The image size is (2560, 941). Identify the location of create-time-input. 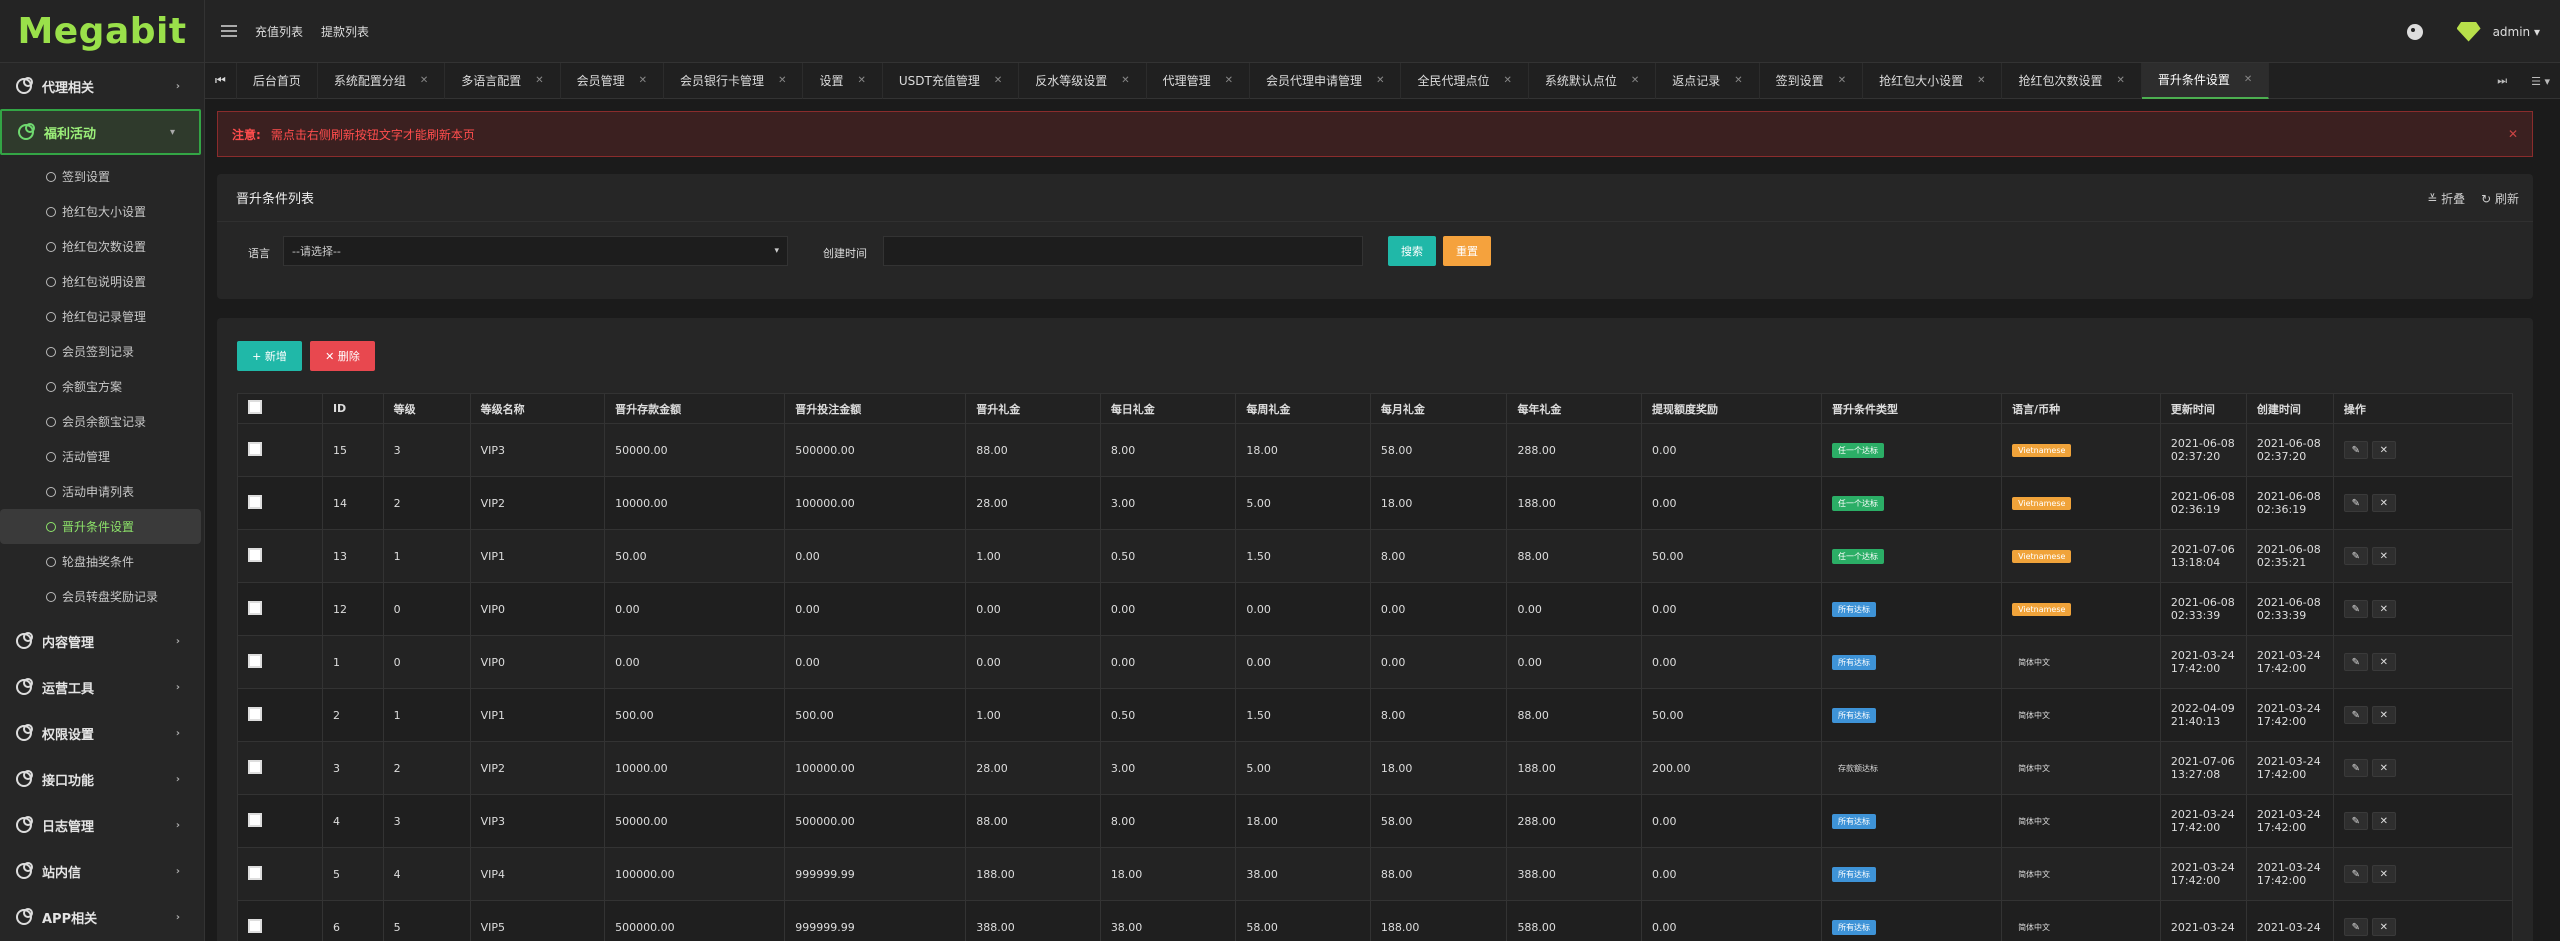
(1123, 251).